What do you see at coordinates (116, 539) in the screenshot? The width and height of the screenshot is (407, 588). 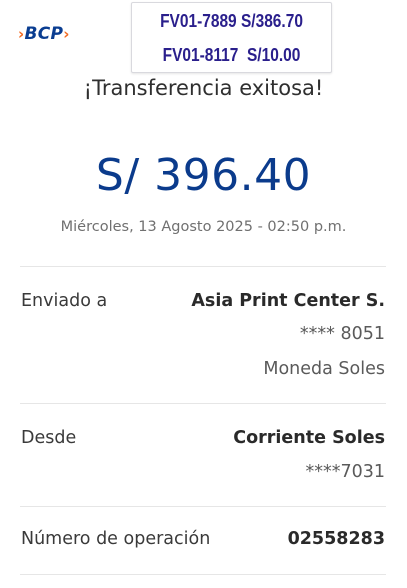 I see `operation-number-label: Número de operación` at bounding box center [116, 539].